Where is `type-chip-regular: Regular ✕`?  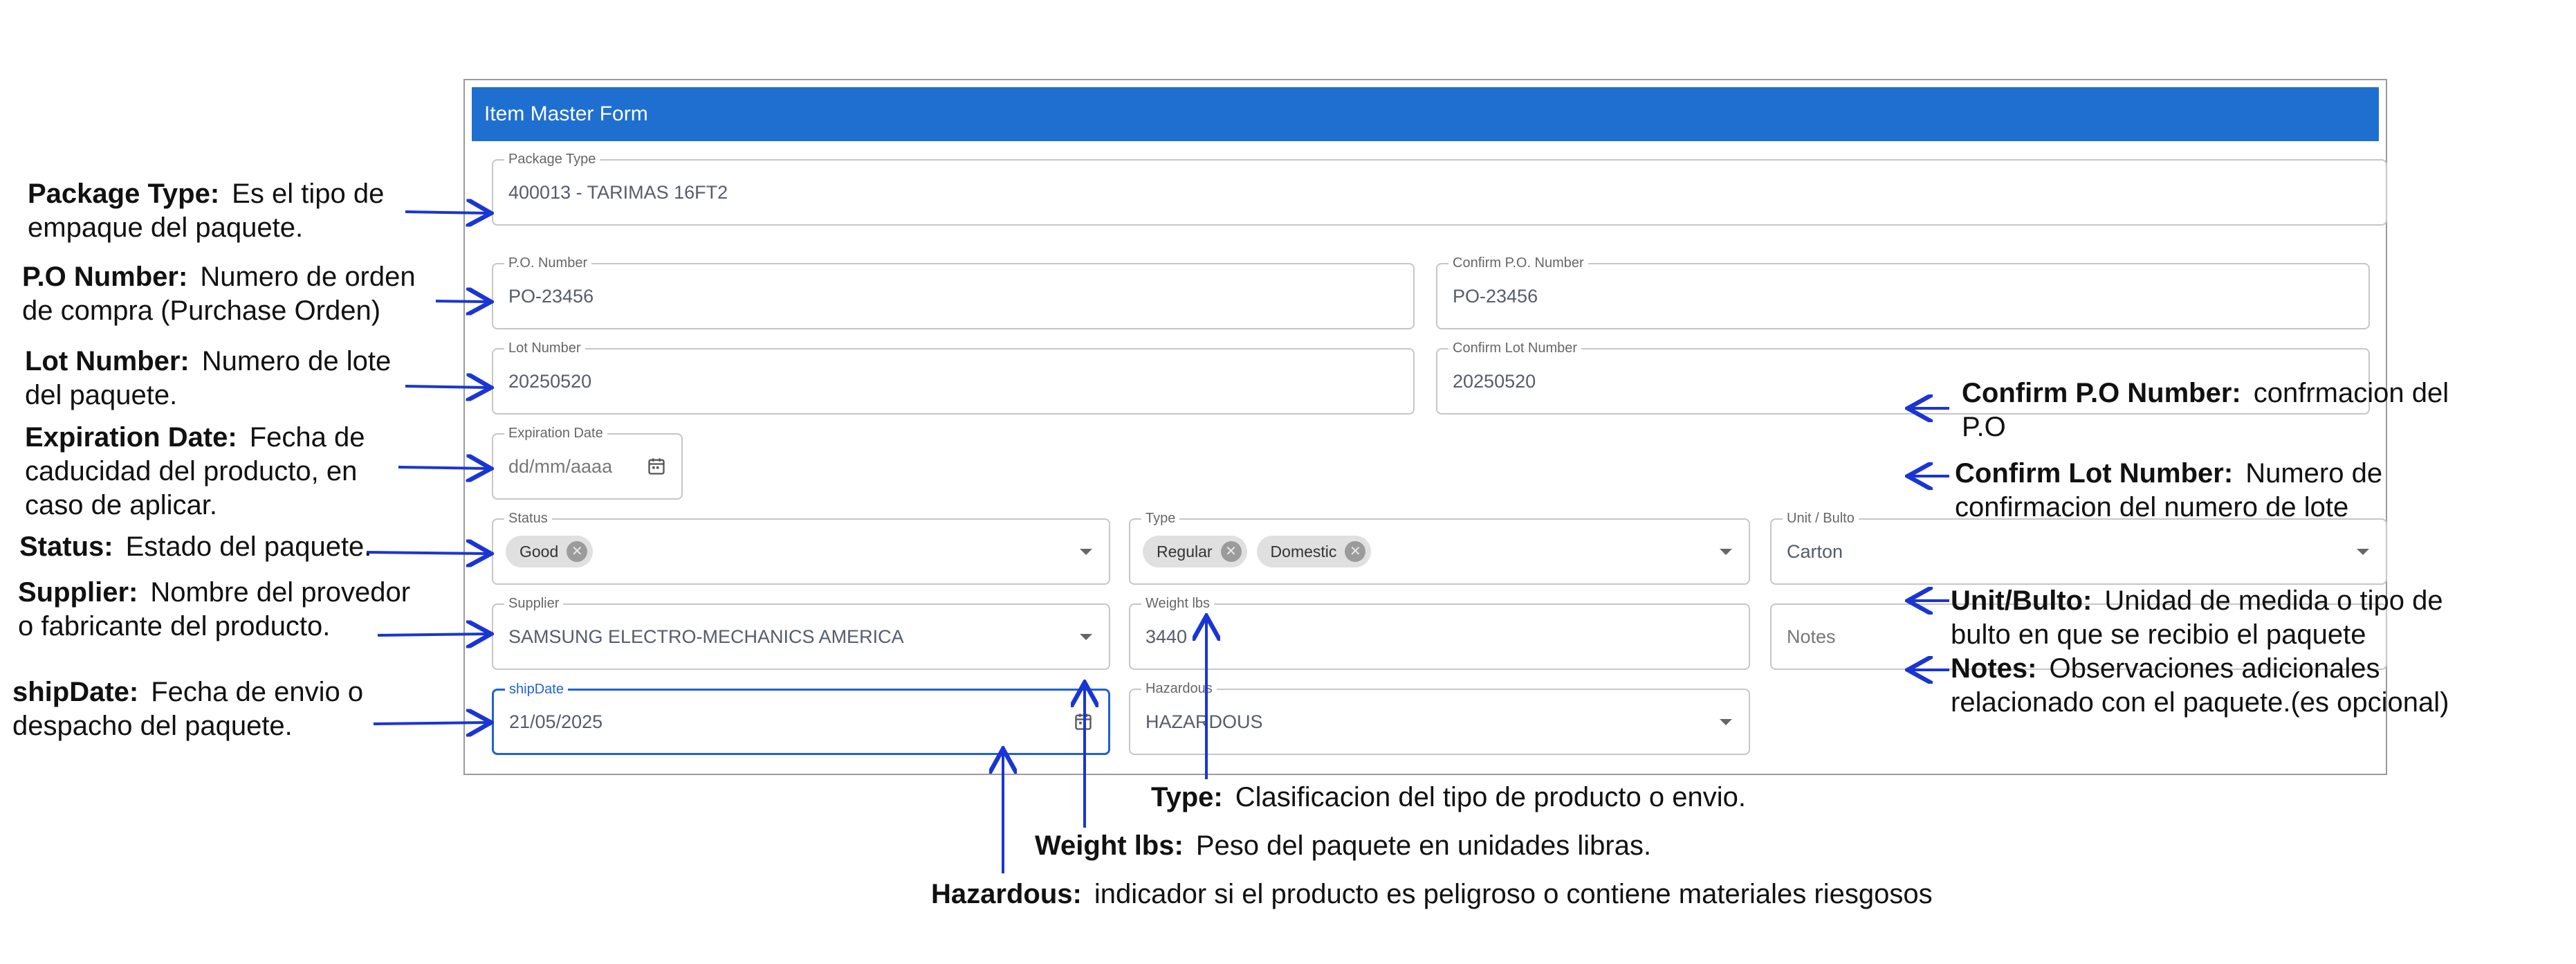 type-chip-regular: Regular ✕ is located at coordinates (1195, 551).